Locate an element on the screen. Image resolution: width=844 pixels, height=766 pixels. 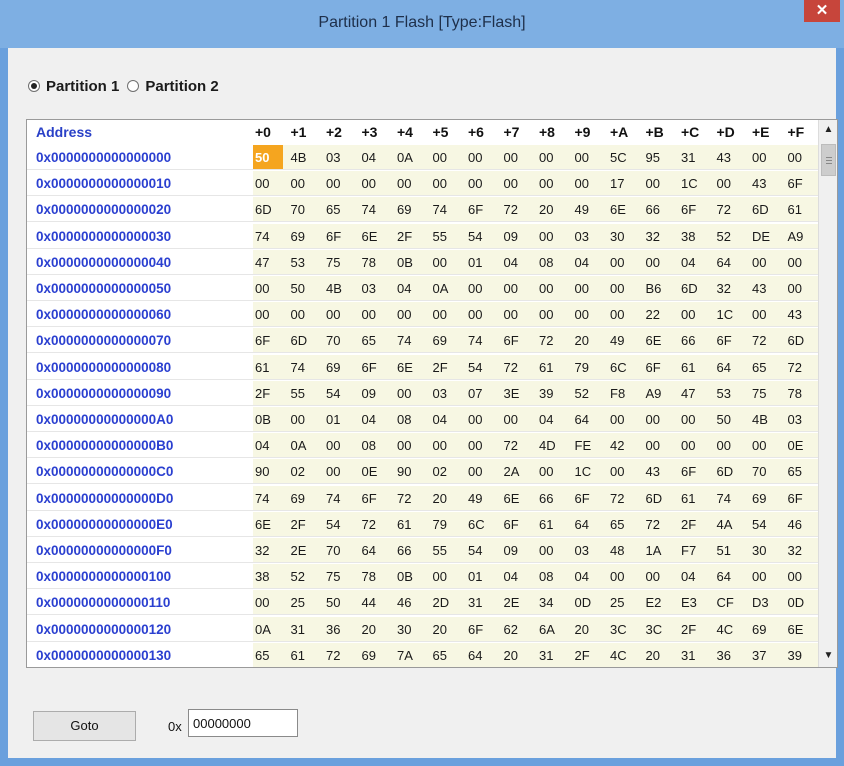
byte-cell: 50 is located at coordinates (339, 602).